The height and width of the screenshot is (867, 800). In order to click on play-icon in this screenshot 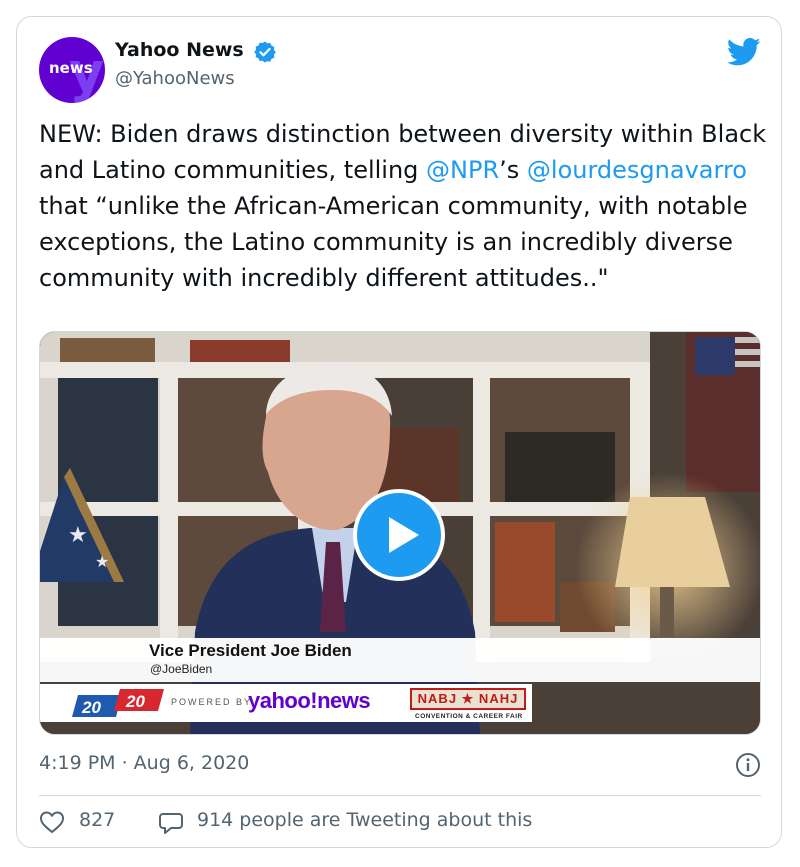, I will do `click(399, 535)`.